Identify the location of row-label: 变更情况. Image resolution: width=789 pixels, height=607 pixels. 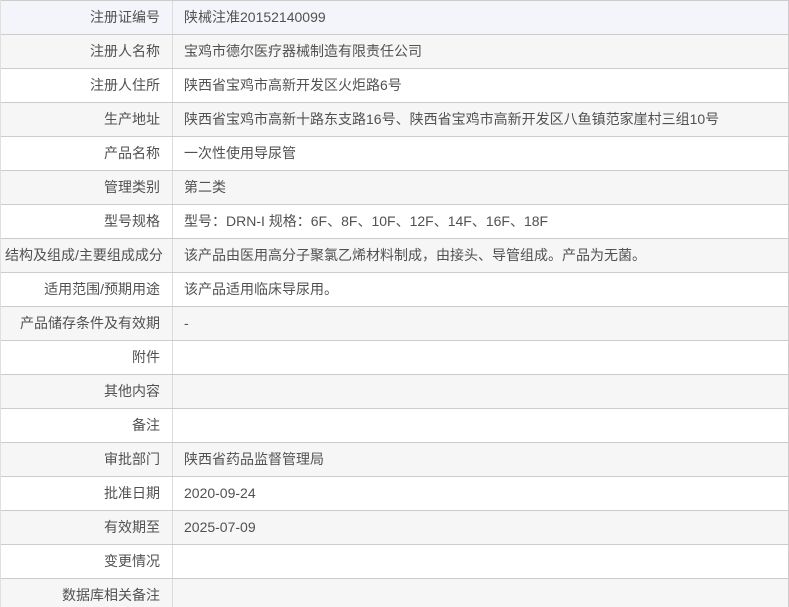
(87, 561).